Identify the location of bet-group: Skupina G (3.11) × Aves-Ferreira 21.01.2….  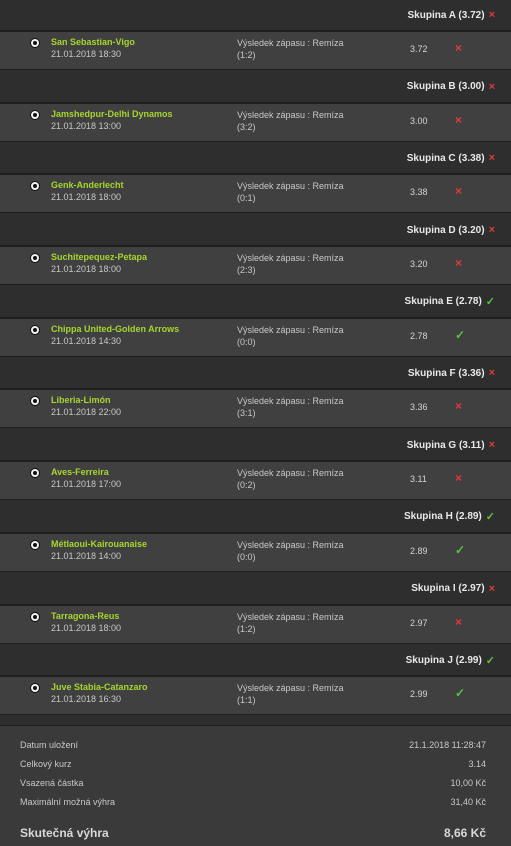
(255, 466).